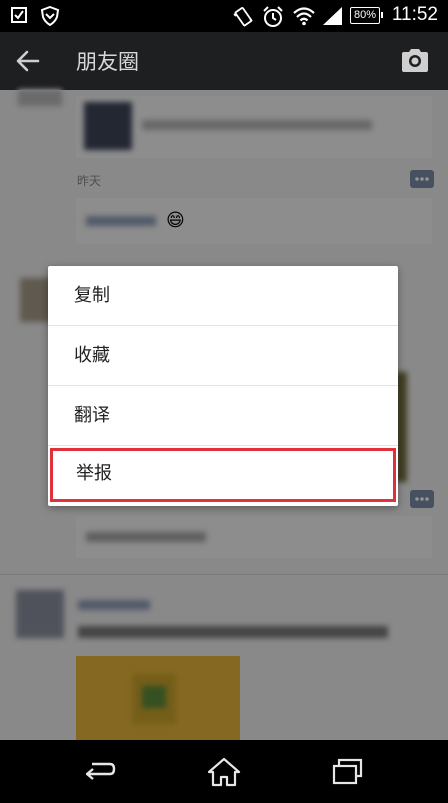 The width and height of the screenshot is (448, 803). What do you see at coordinates (107, 62) in the screenshot?
I see `page-title: 朋友圈` at bounding box center [107, 62].